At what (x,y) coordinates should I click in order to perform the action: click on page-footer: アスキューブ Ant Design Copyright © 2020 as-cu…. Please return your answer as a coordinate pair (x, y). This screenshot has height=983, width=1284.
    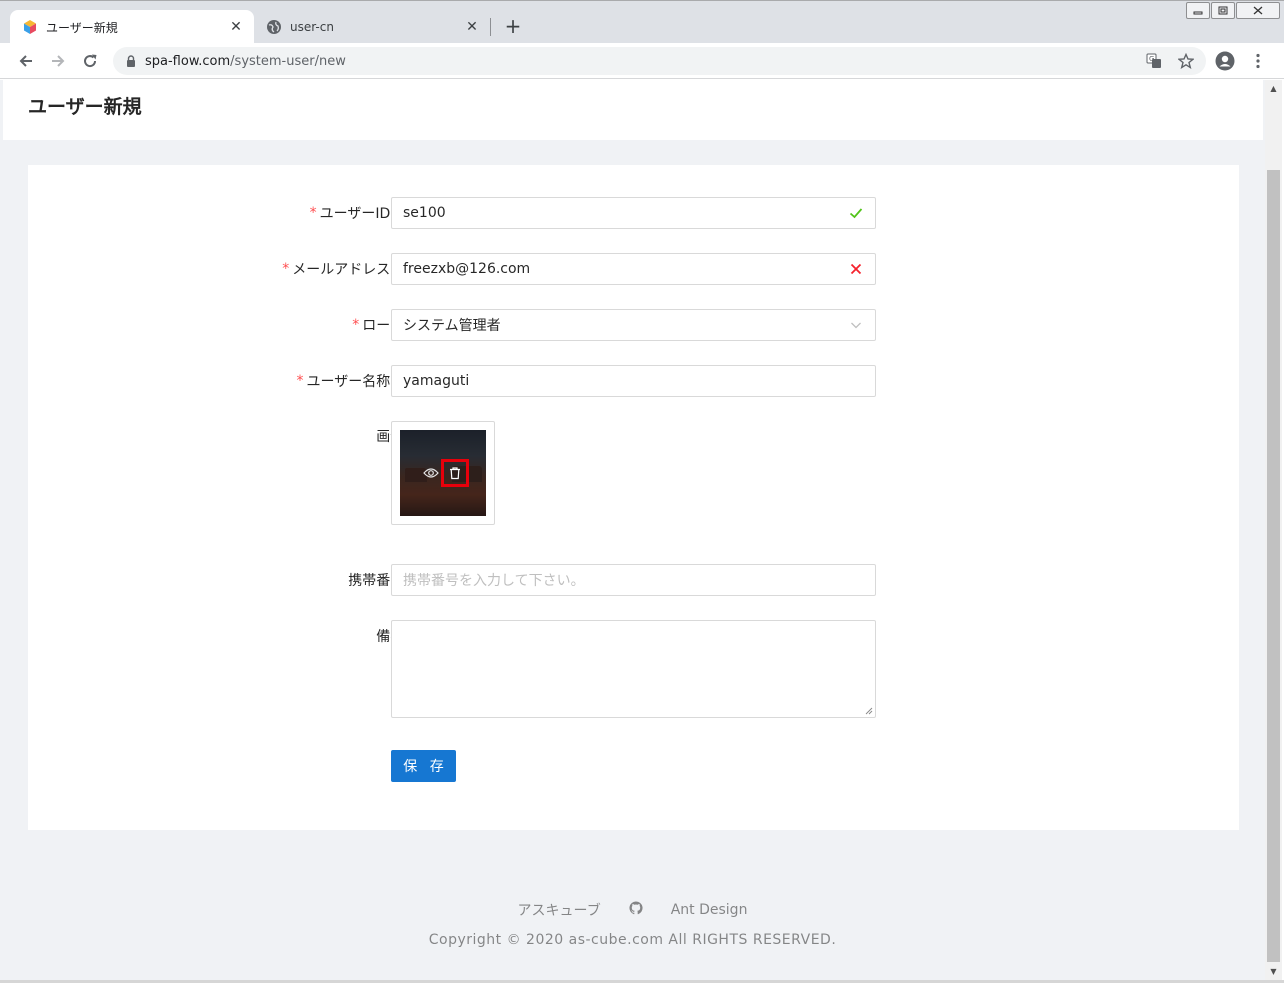
    Looking at the image, I should click on (632, 924).